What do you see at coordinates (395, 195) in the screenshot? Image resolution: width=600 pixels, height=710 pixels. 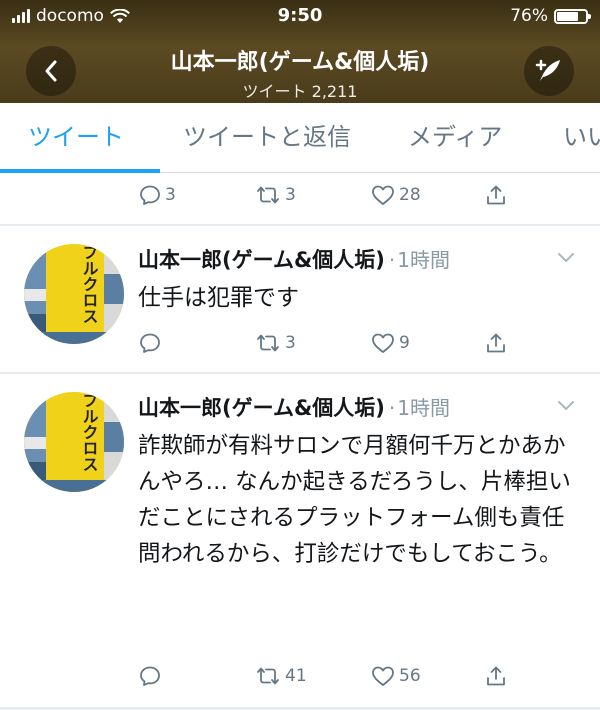 I see `like-button: 28` at bounding box center [395, 195].